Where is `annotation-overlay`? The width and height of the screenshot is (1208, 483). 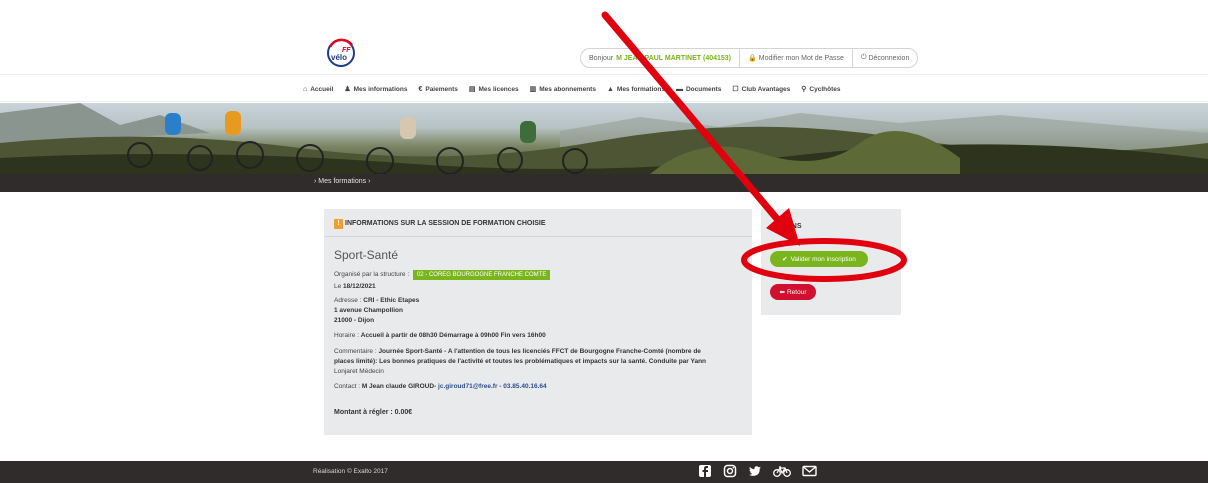
annotation-overlay is located at coordinates (754, 146).